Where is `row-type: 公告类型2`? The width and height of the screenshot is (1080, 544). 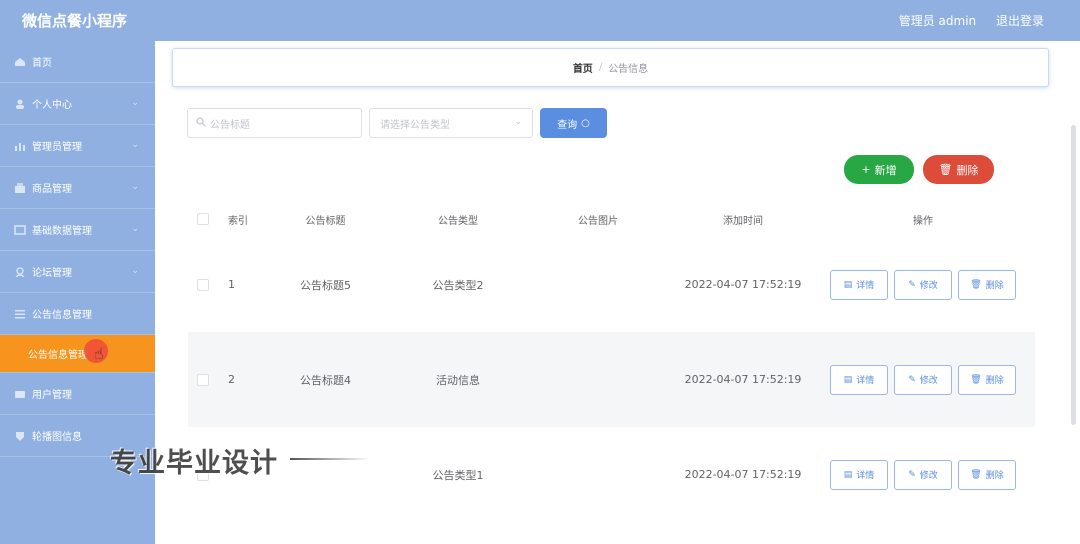
row-type: 公告类型2 is located at coordinates (458, 285).